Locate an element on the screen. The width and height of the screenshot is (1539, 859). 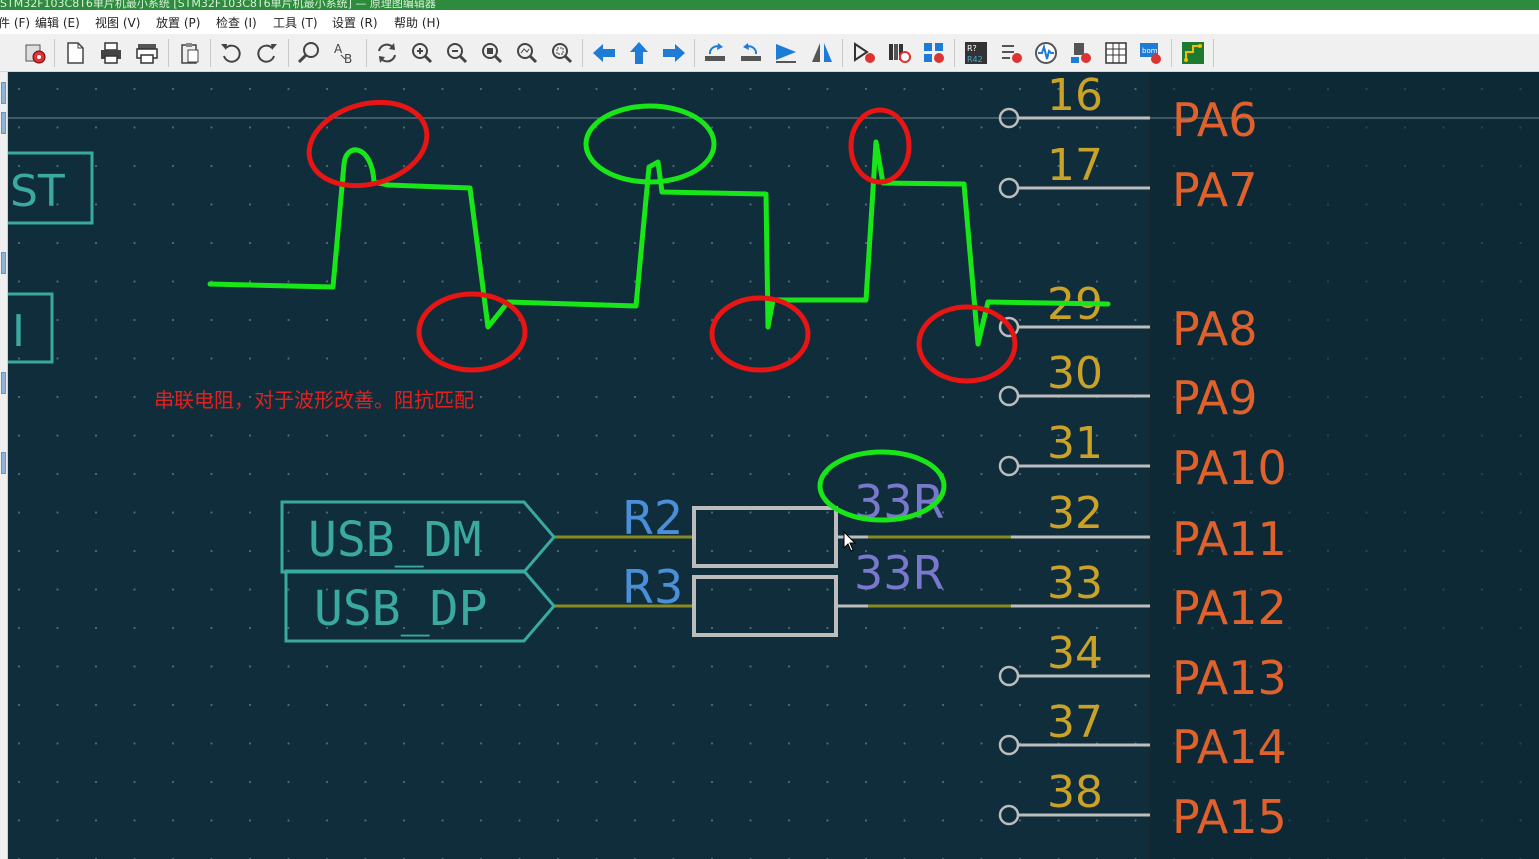
pin-name: PA6 is located at coordinates (1215, 120).